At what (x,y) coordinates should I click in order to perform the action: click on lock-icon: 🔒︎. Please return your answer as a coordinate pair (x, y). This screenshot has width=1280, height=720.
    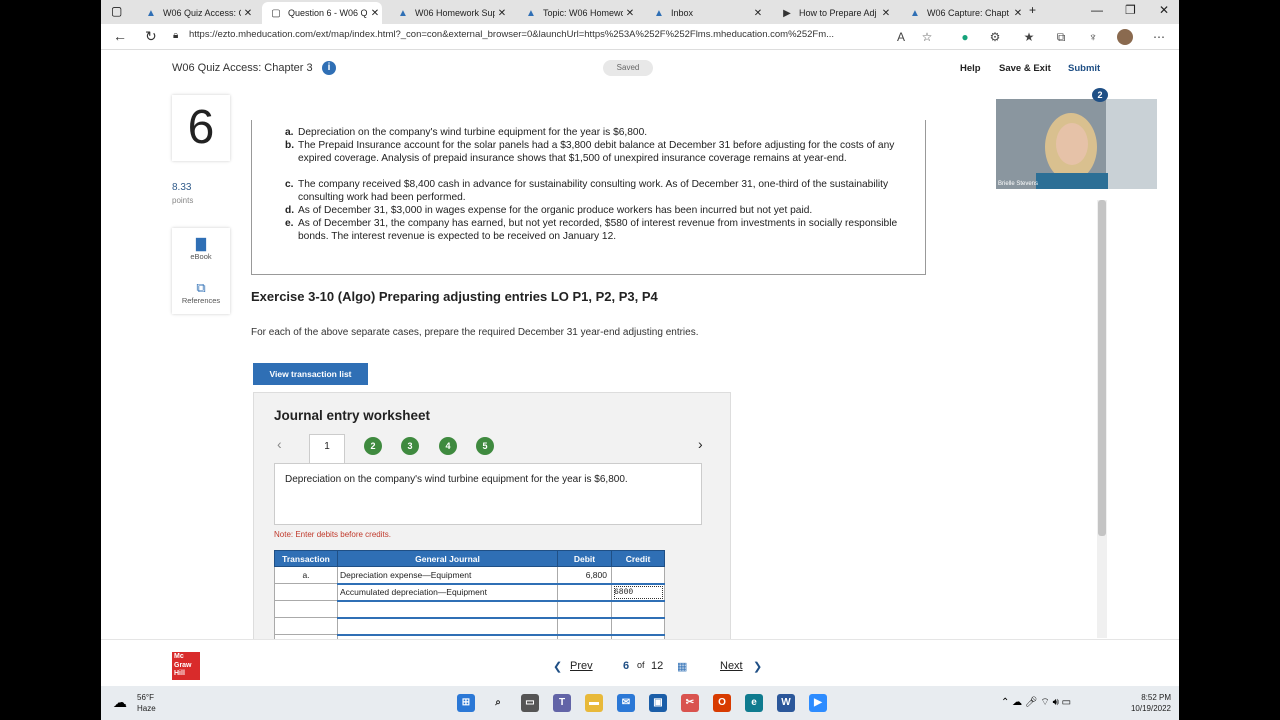
    Looking at the image, I should click on (175, 35).